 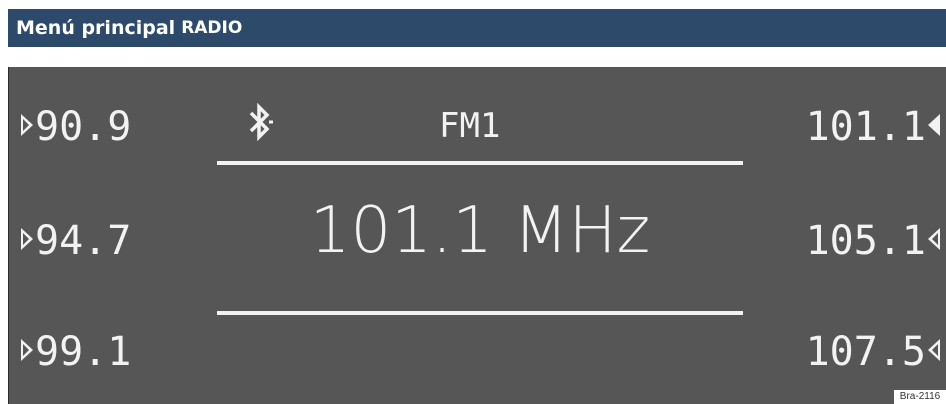 I want to click on preset-right-2: 105.1, so click(x=873, y=241).